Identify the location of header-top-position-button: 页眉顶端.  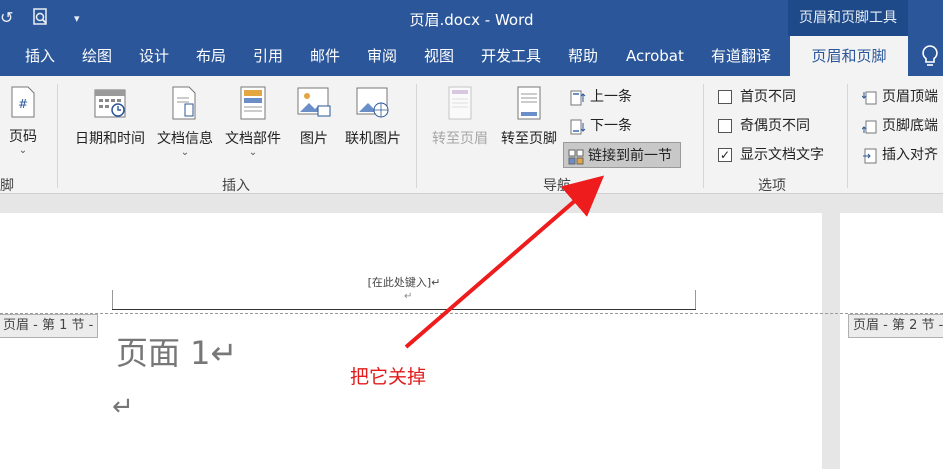
(898, 97).